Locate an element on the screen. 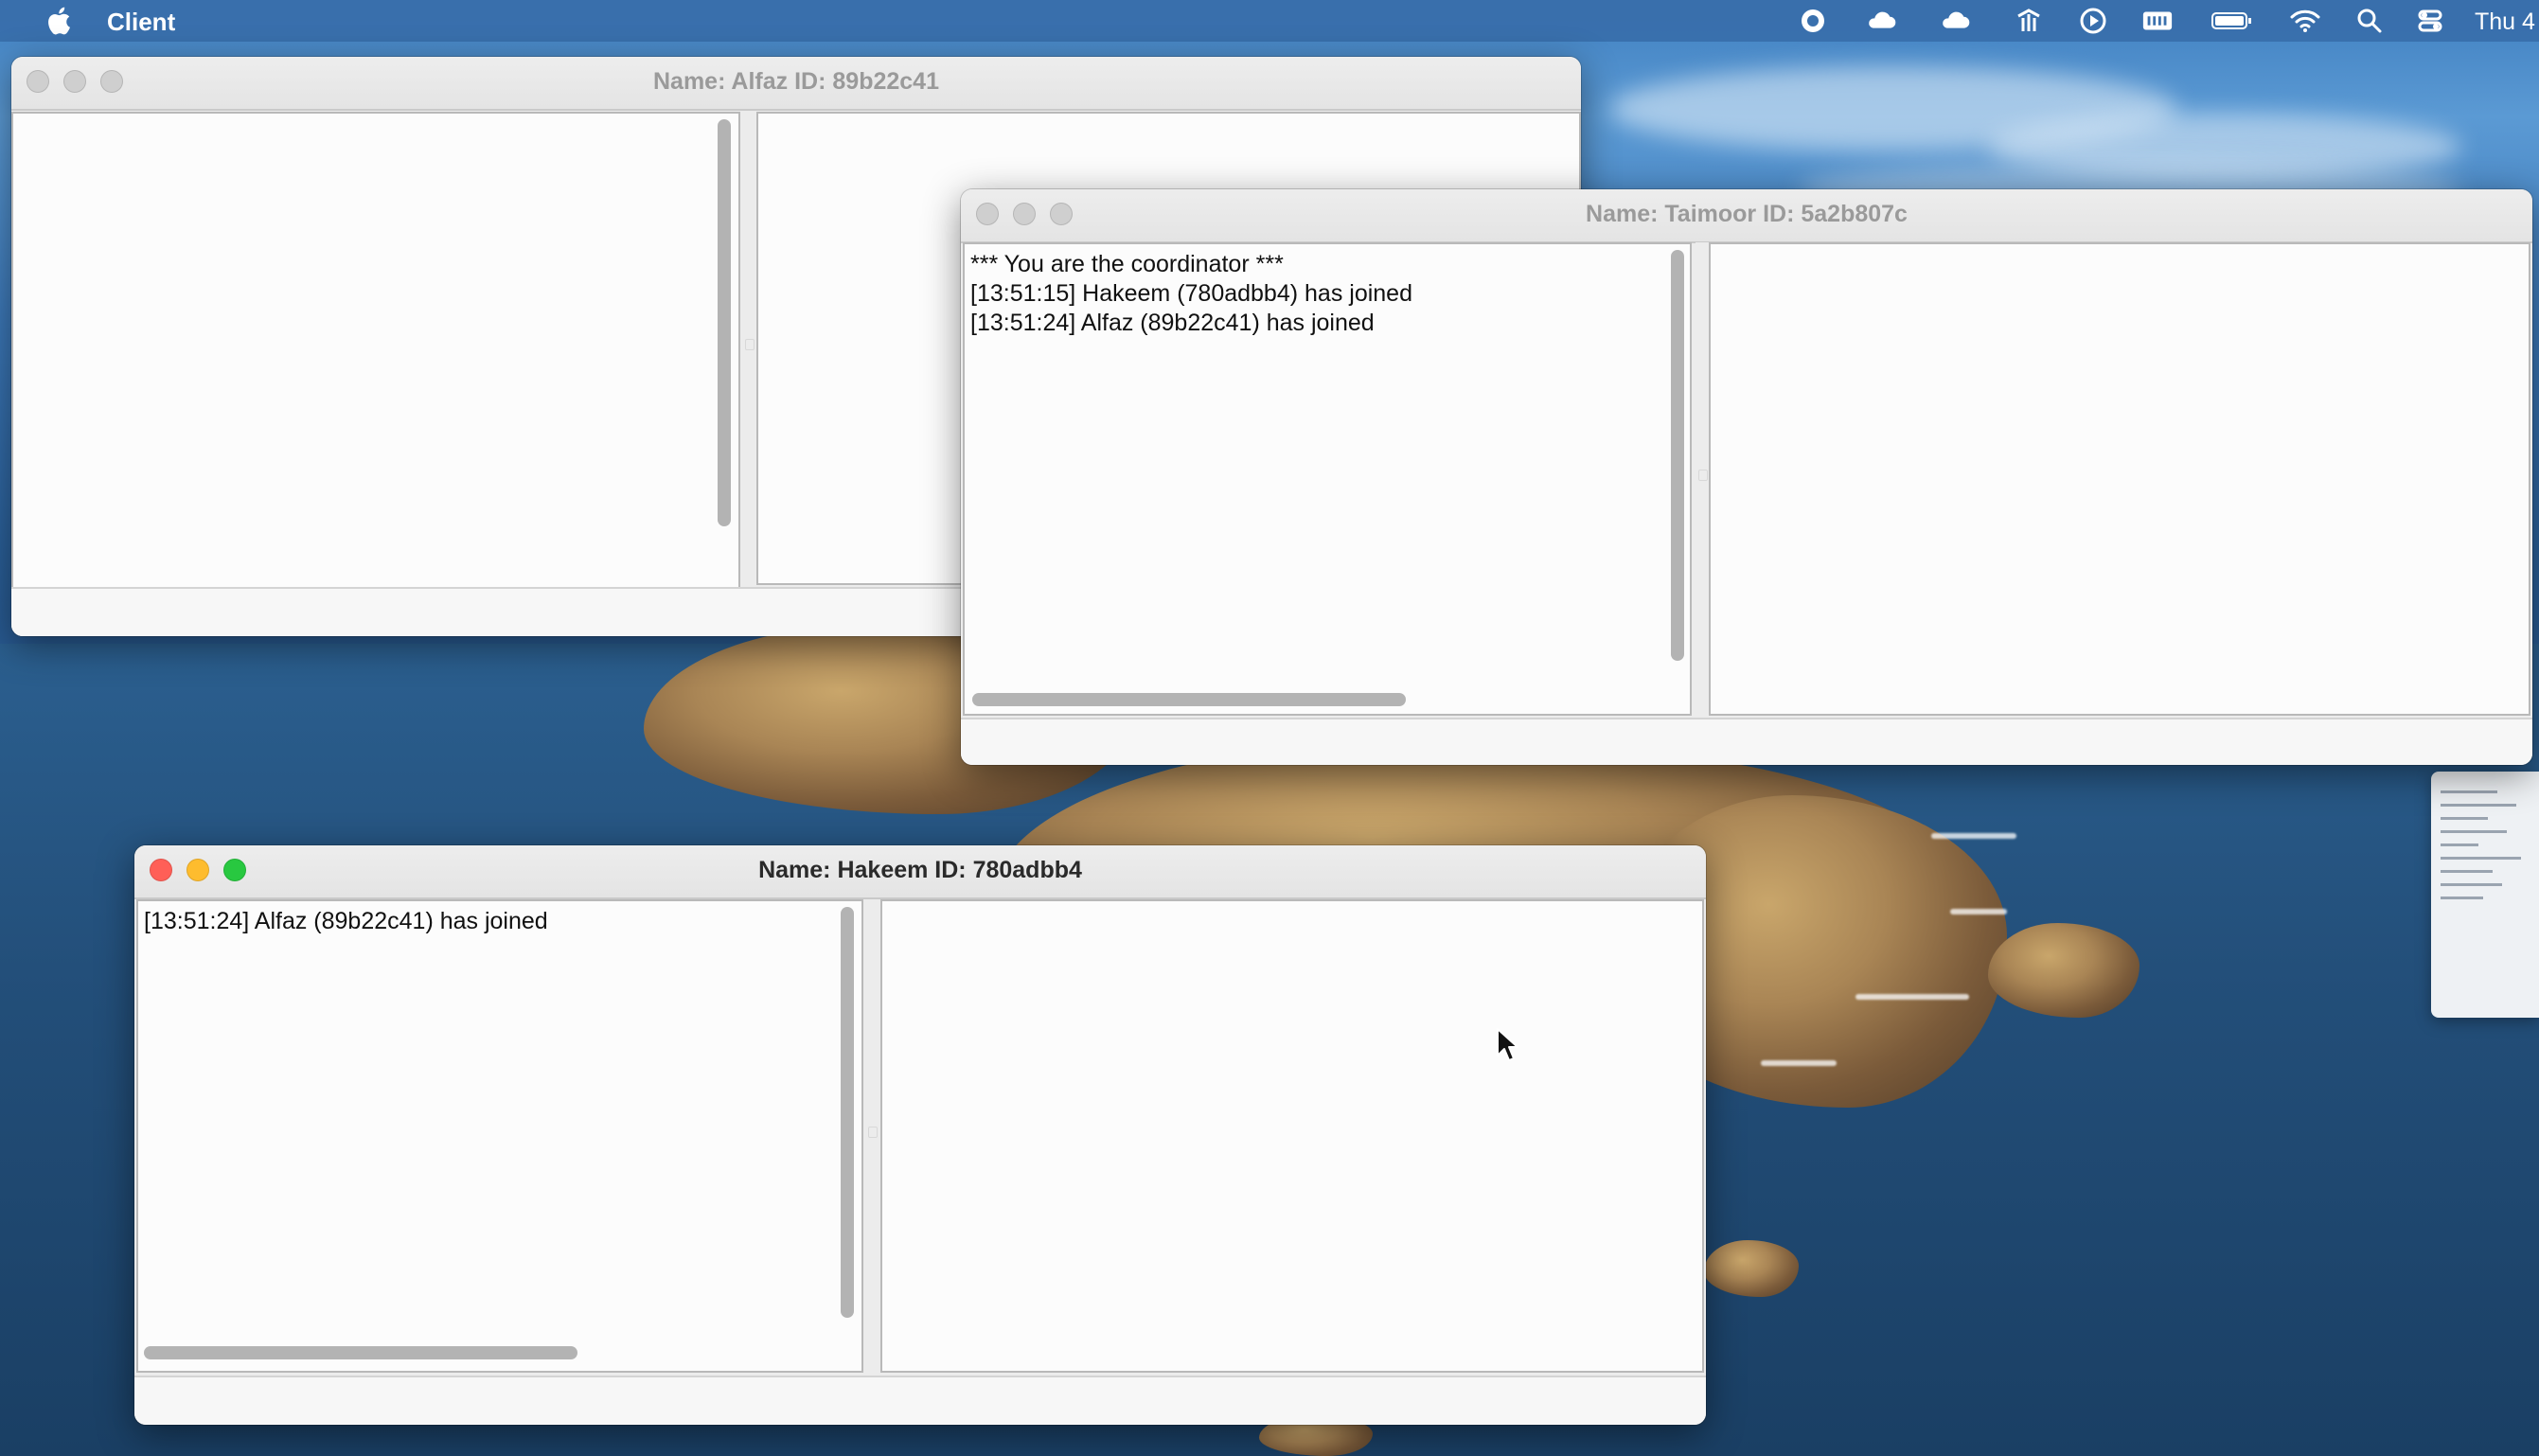  window-title: Name: Taimoor ID: 5a2b807c is located at coordinates (1747, 214).